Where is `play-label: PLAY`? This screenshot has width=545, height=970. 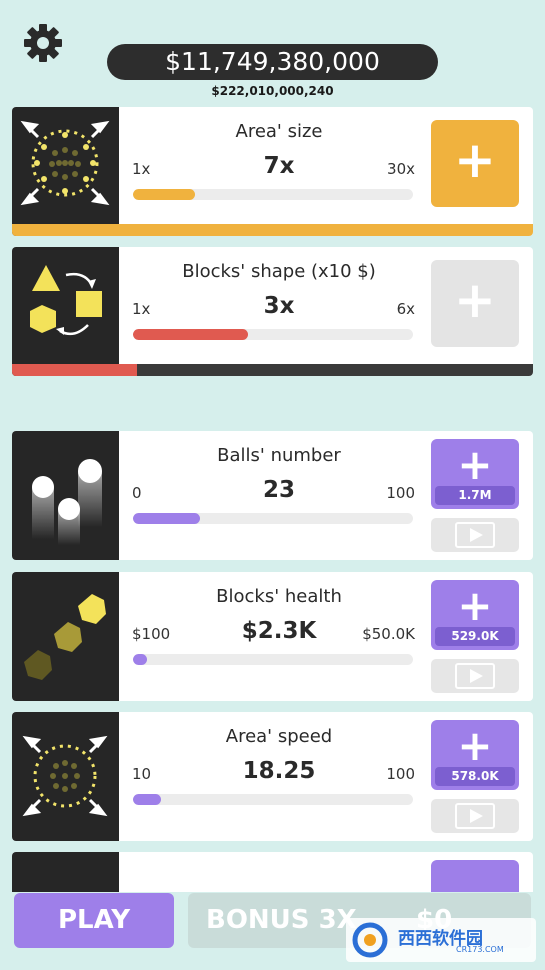 play-label: PLAY is located at coordinates (94, 920).